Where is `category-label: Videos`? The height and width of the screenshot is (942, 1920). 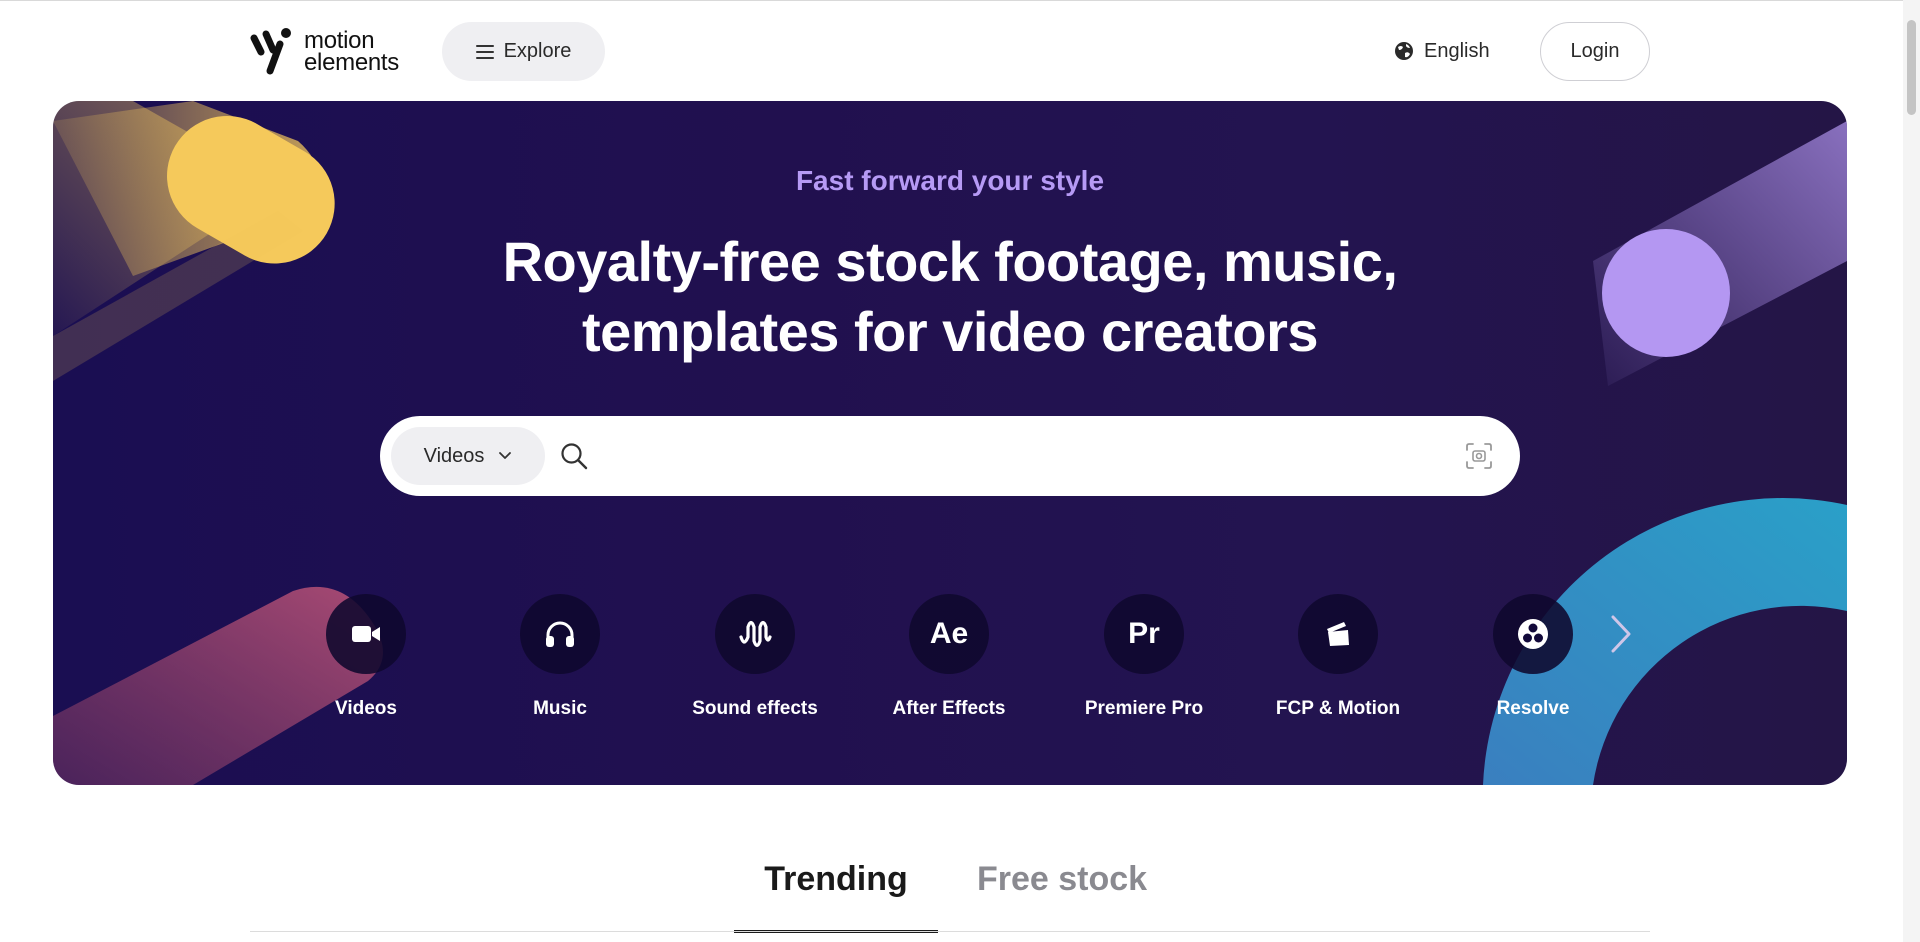
category-label: Videos is located at coordinates (366, 708).